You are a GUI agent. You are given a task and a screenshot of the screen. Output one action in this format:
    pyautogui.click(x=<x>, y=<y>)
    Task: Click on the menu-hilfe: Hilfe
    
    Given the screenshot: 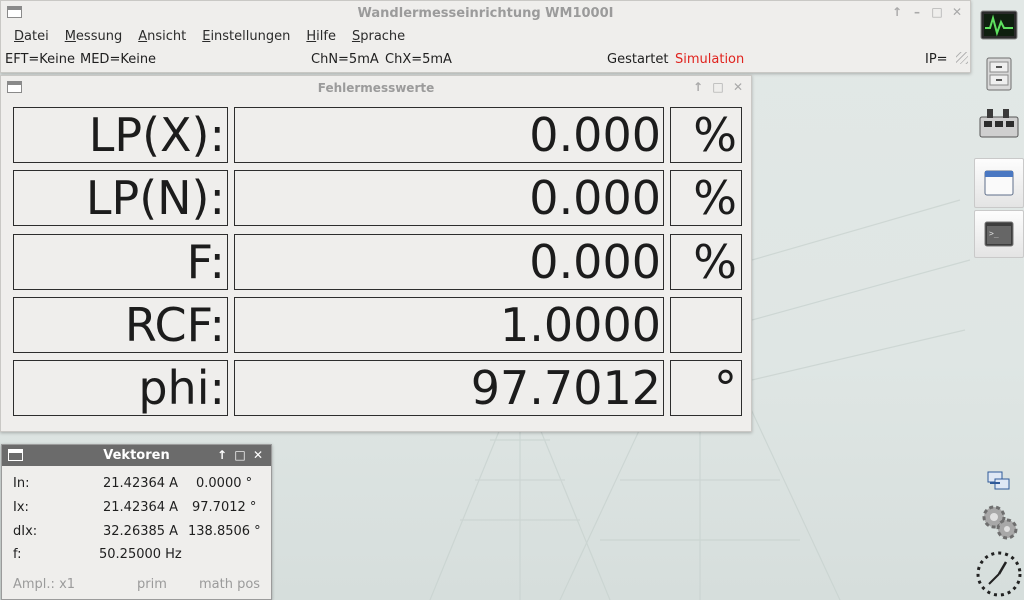 What is the action you would take?
    pyautogui.click(x=321, y=36)
    